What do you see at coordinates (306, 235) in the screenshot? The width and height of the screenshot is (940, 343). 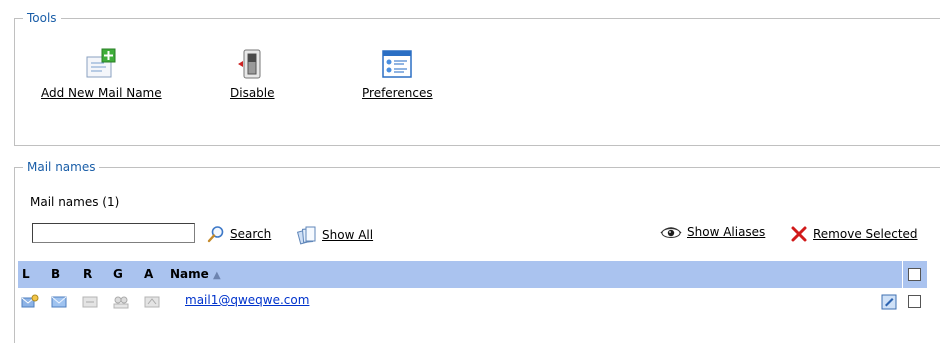 I see `show-all-icon` at bounding box center [306, 235].